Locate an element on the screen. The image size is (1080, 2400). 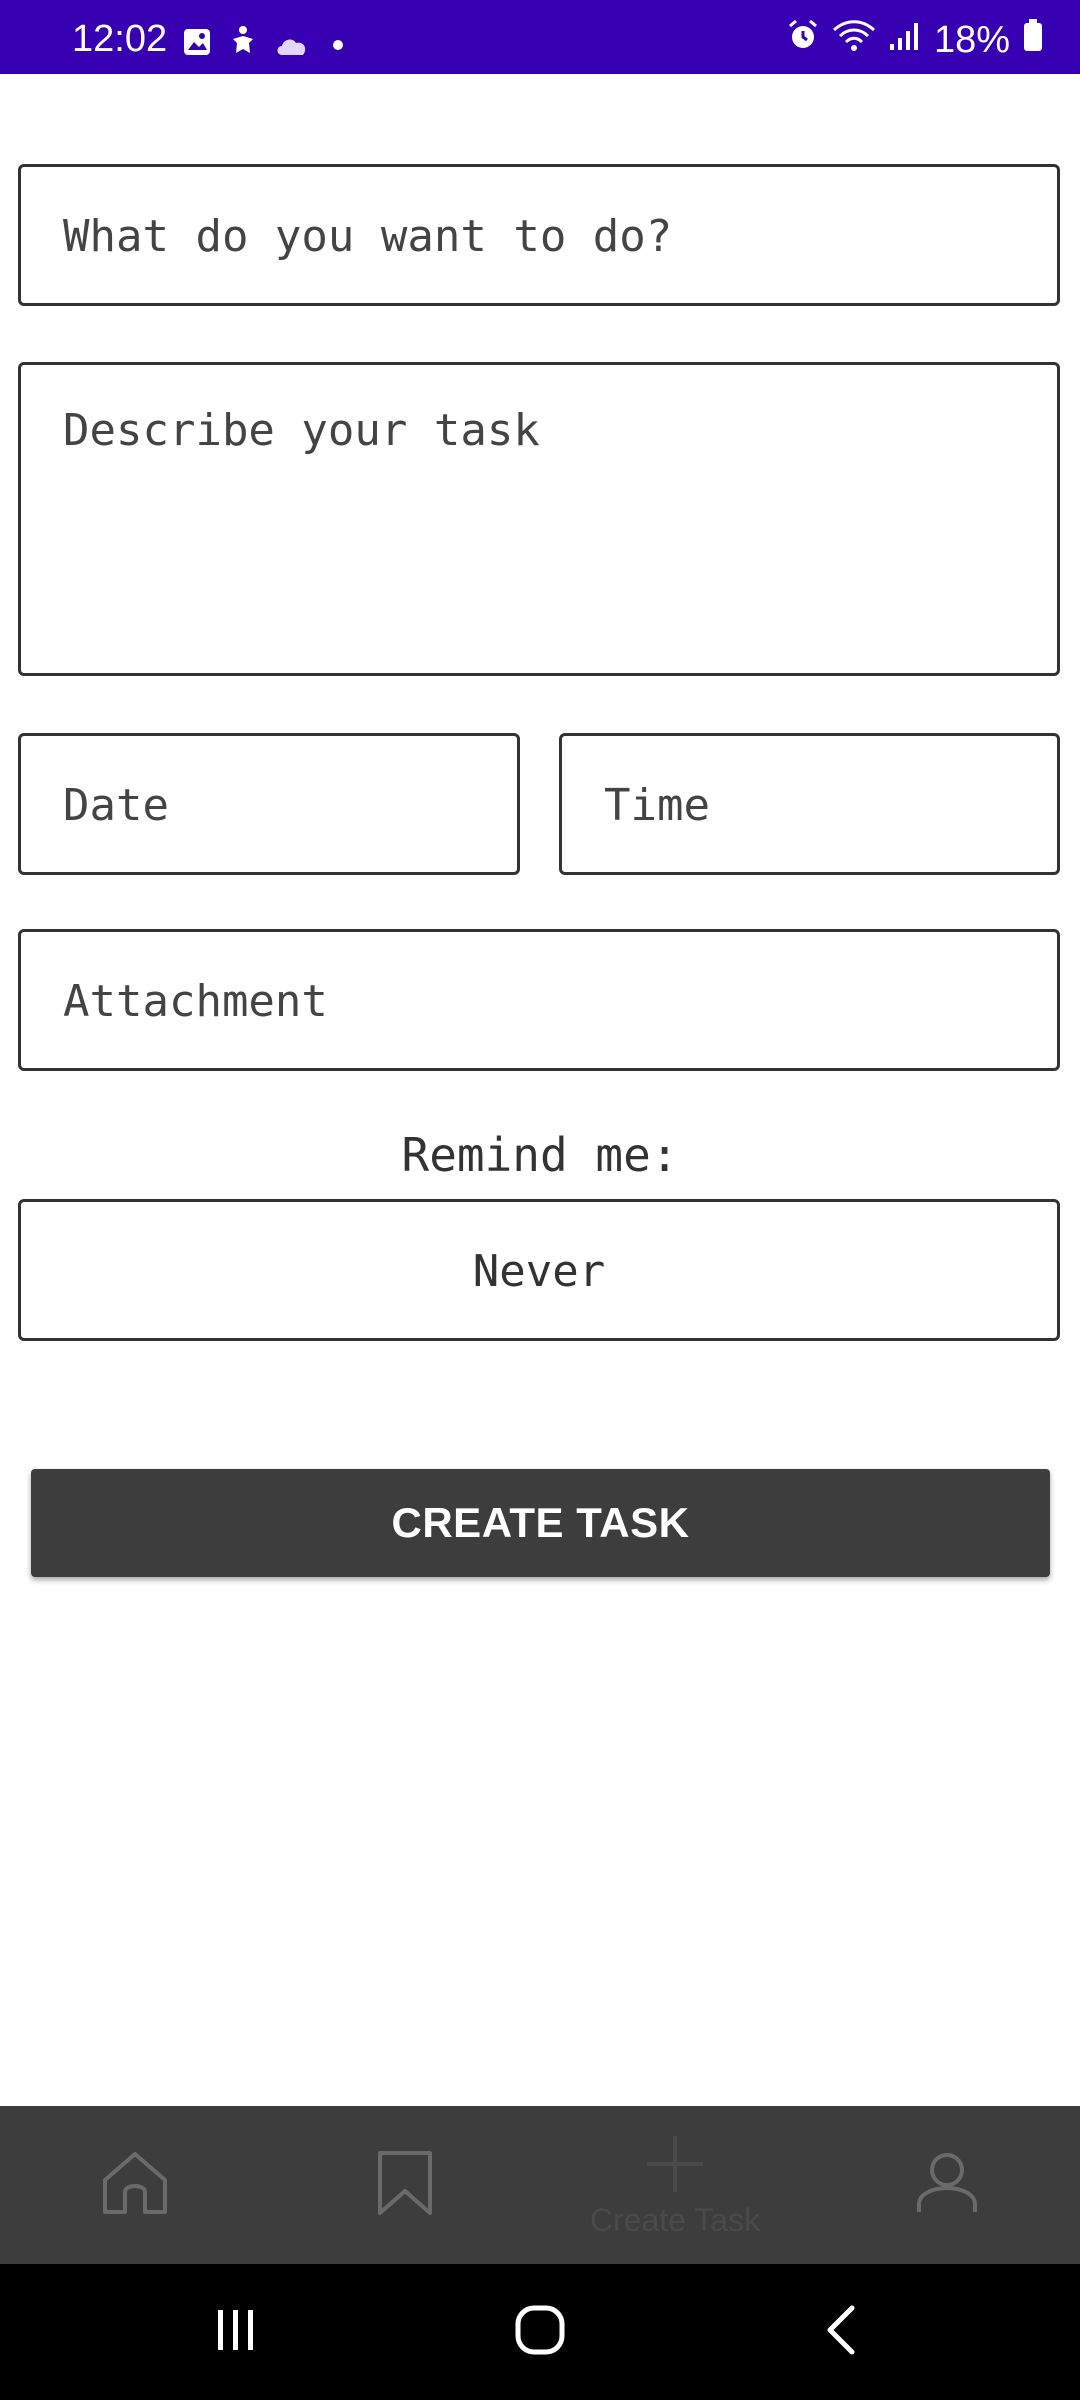
back-icon is located at coordinates (842, 2332).